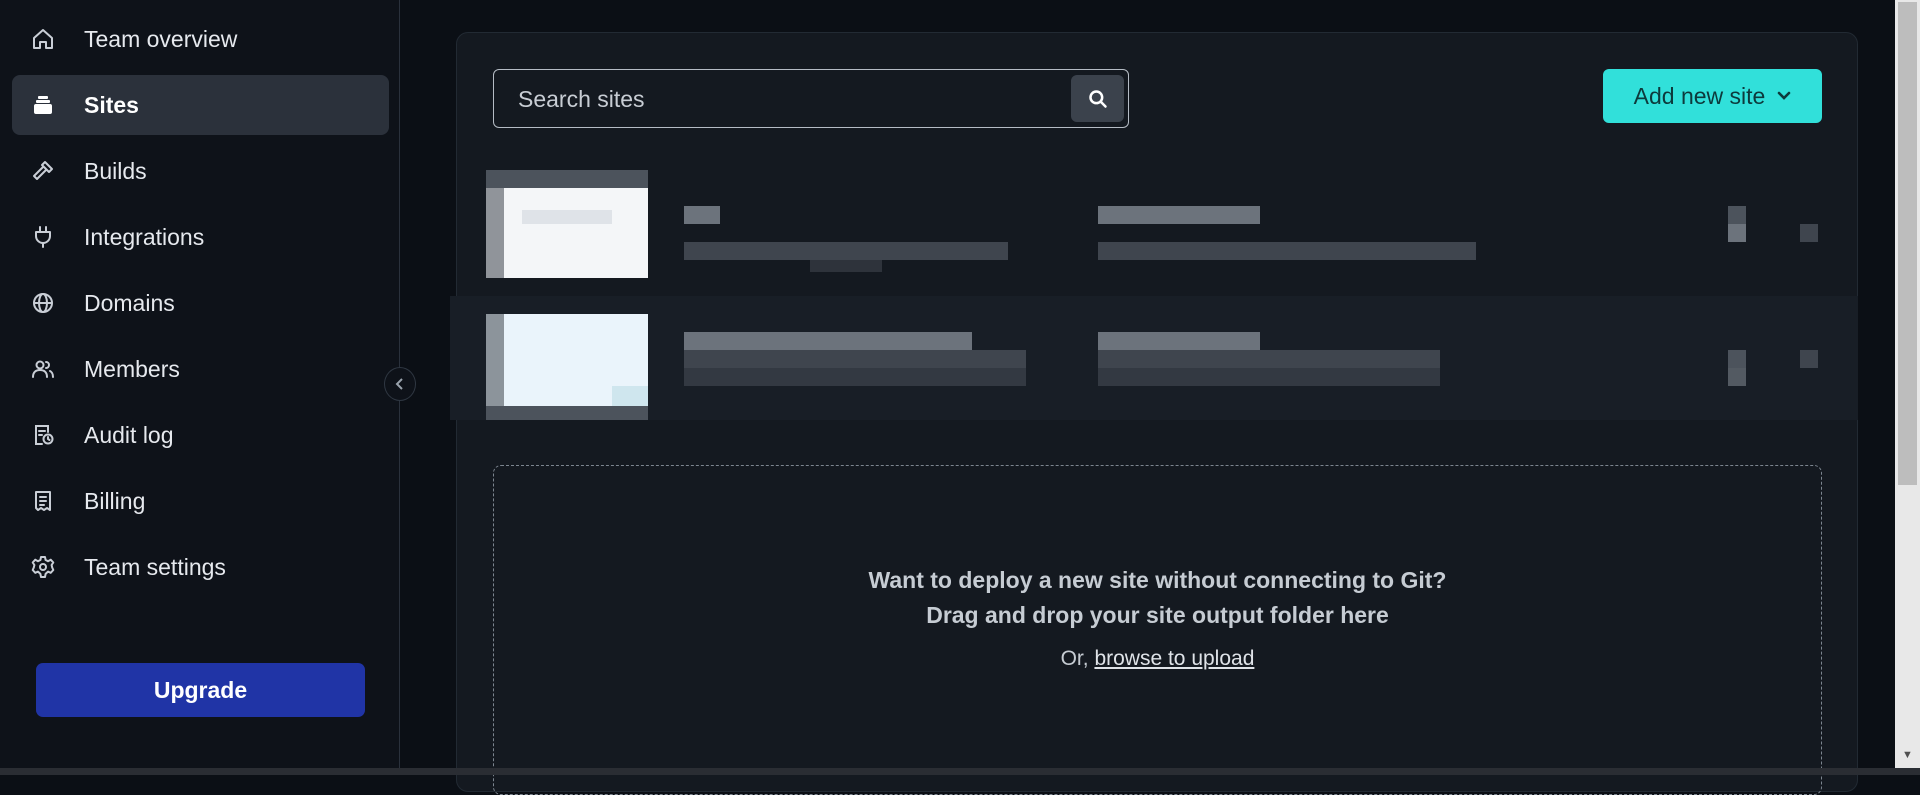 This screenshot has width=1920, height=795. What do you see at coordinates (115, 500) in the screenshot?
I see `sidebar-item-label: Billing` at bounding box center [115, 500].